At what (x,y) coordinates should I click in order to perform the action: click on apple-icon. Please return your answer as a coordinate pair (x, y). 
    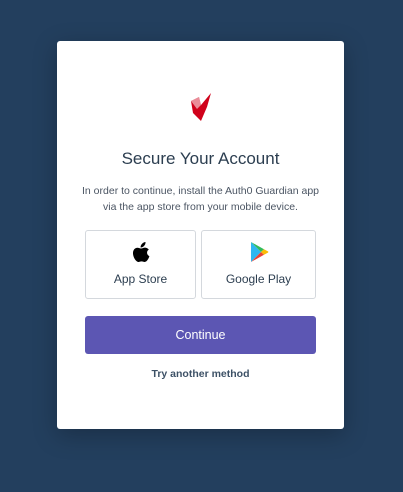
    Looking at the image, I should click on (140, 252).